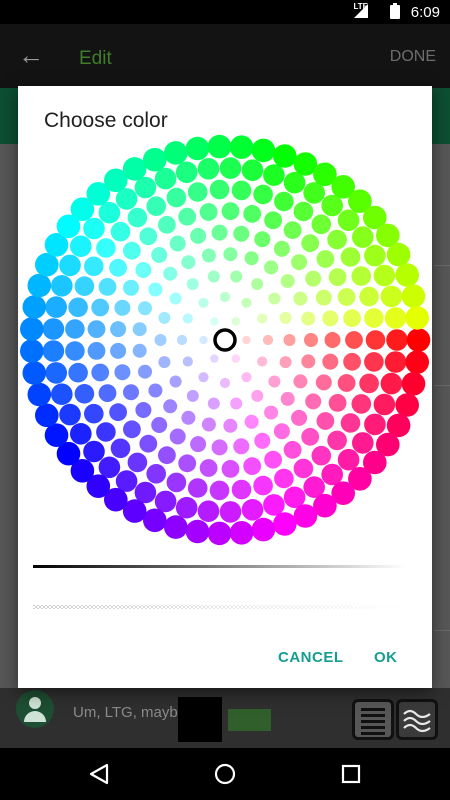  Describe the element at coordinates (200, 719) in the screenshot. I see `color-swatch-black` at that location.